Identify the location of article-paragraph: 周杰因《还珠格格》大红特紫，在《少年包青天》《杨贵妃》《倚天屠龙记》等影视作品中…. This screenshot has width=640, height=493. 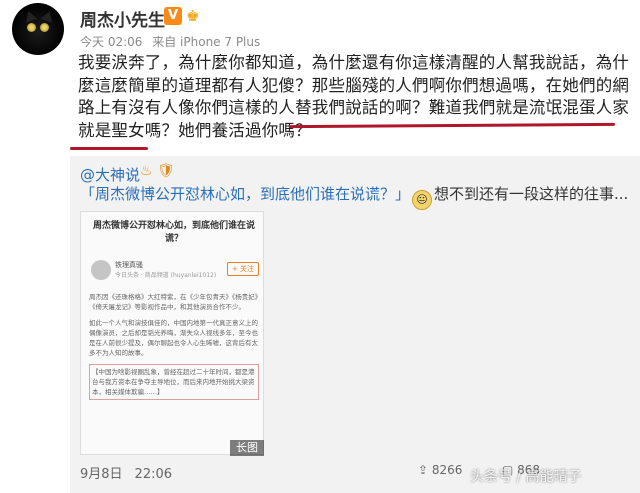
(173, 302).